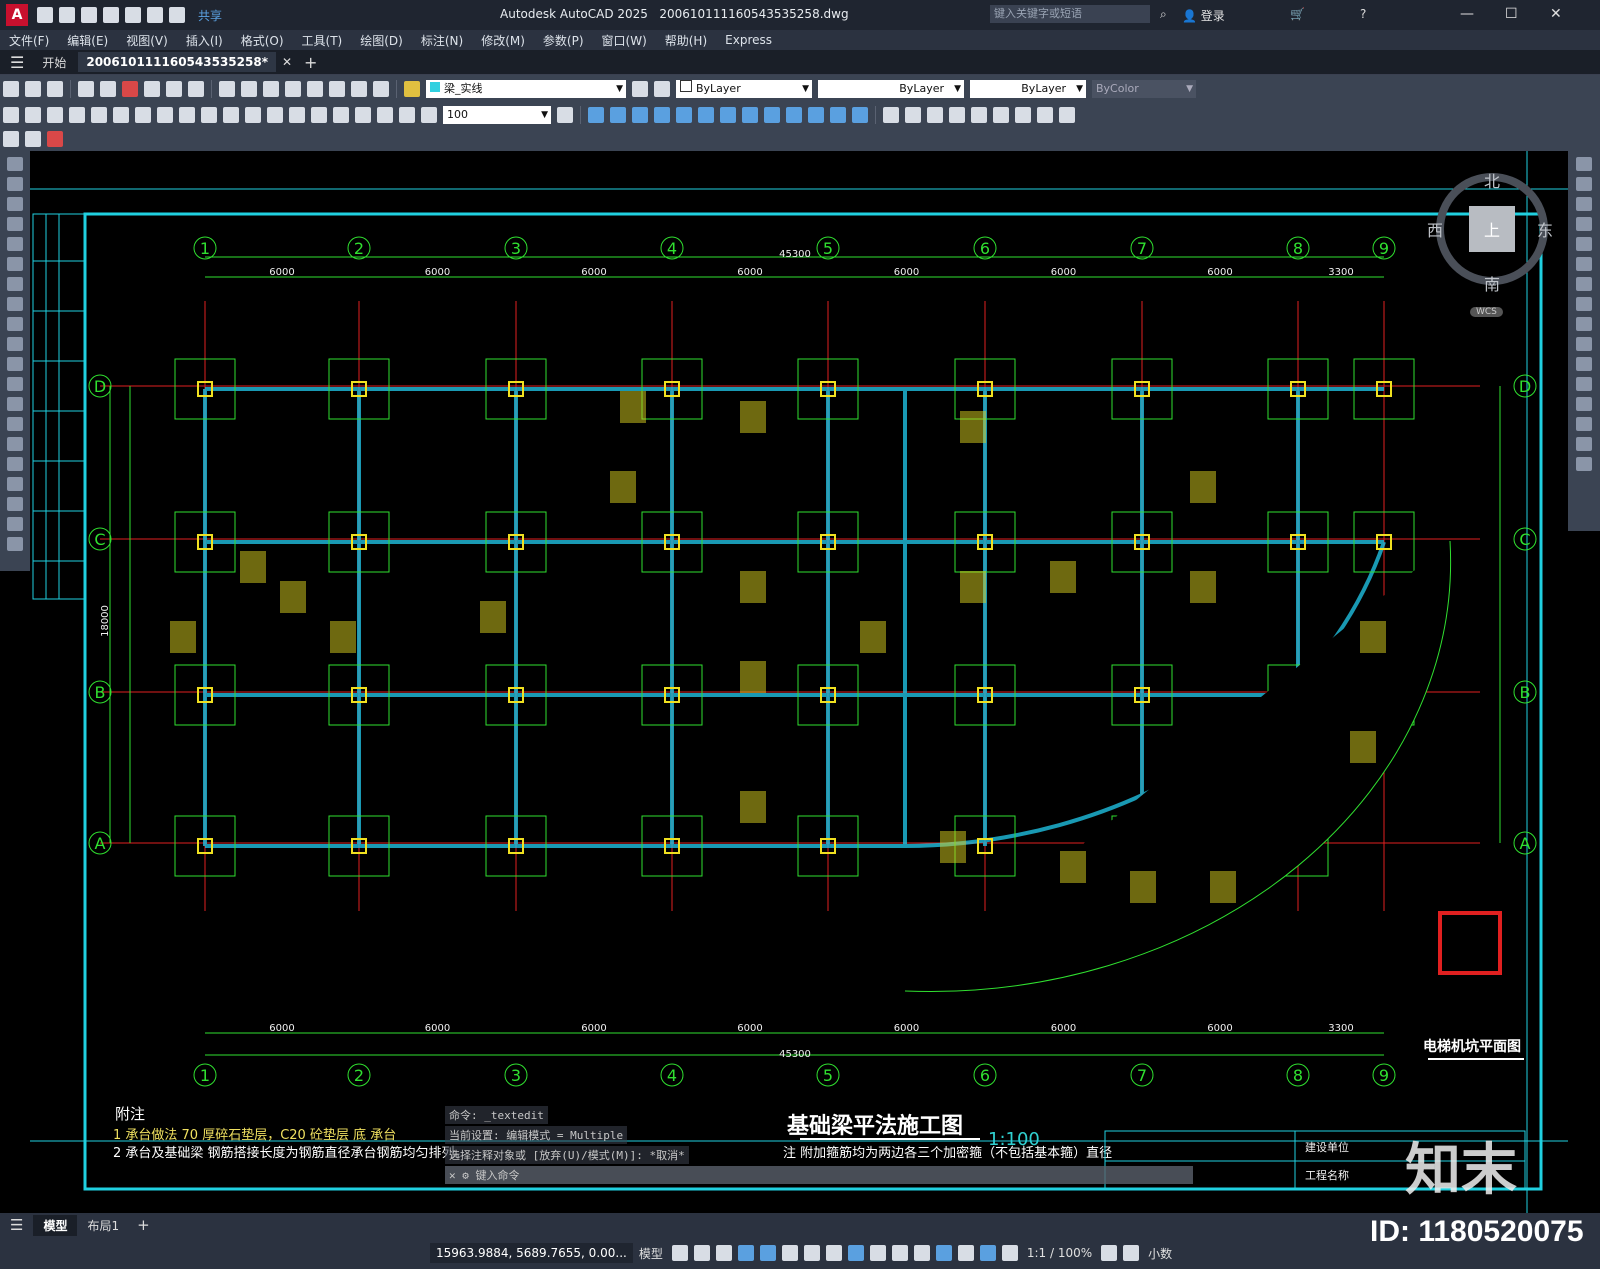  What do you see at coordinates (271, 88) in the screenshot?
I see `zoom-window-icon` at bounding box center [271, 88].